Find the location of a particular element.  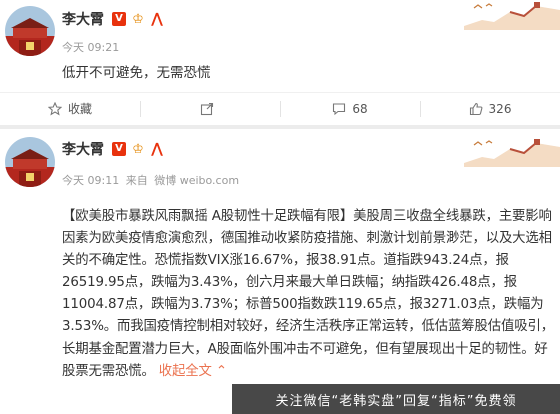

like-button: 326 is located at coordinates (490, 108).